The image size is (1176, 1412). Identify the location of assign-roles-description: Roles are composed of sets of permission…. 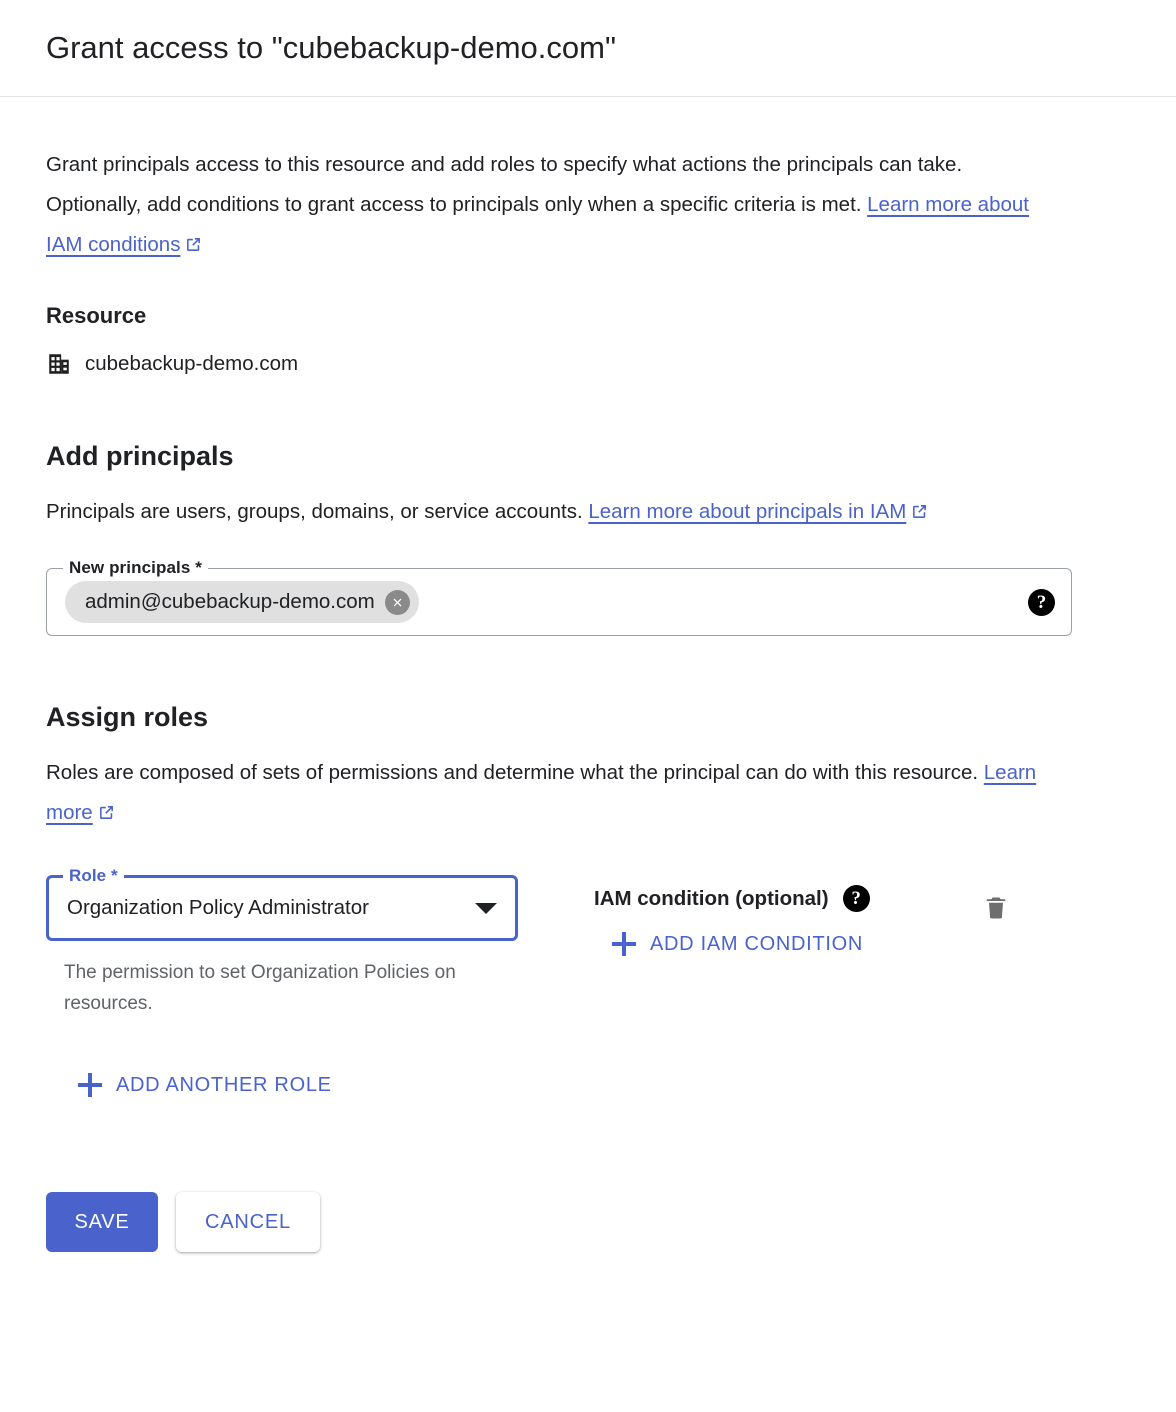
(551, 793).